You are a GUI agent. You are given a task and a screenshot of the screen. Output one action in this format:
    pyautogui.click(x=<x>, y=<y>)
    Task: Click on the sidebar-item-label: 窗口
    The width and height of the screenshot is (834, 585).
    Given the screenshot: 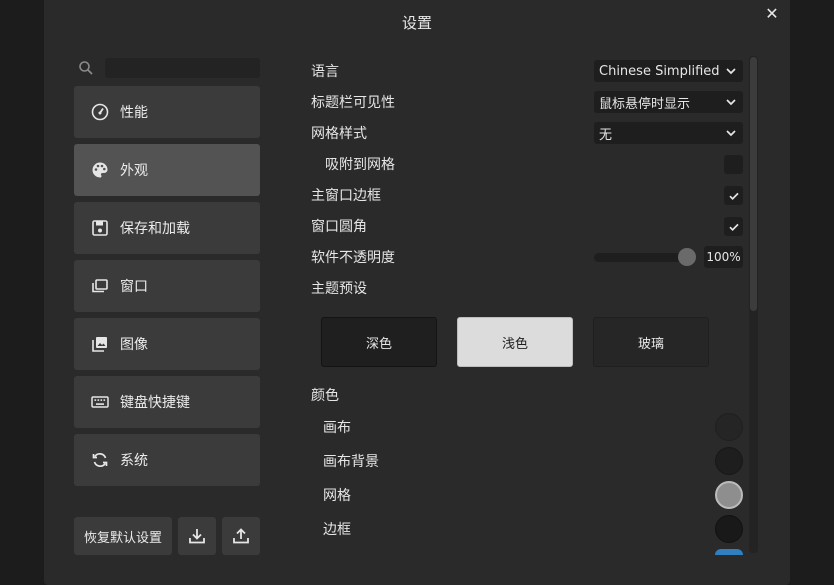 What is the action you would take?
    pyautogui.click(x=134, y=287)
    